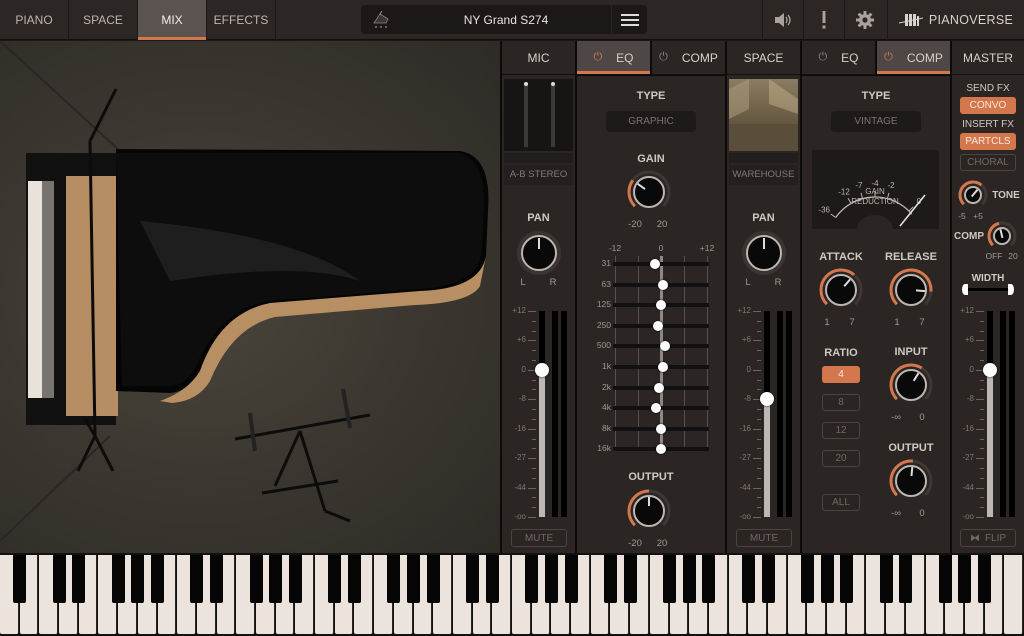  Describe the element at coordinates (763, 58) in the screenshot. I see `space-header: SPACE` at that location.